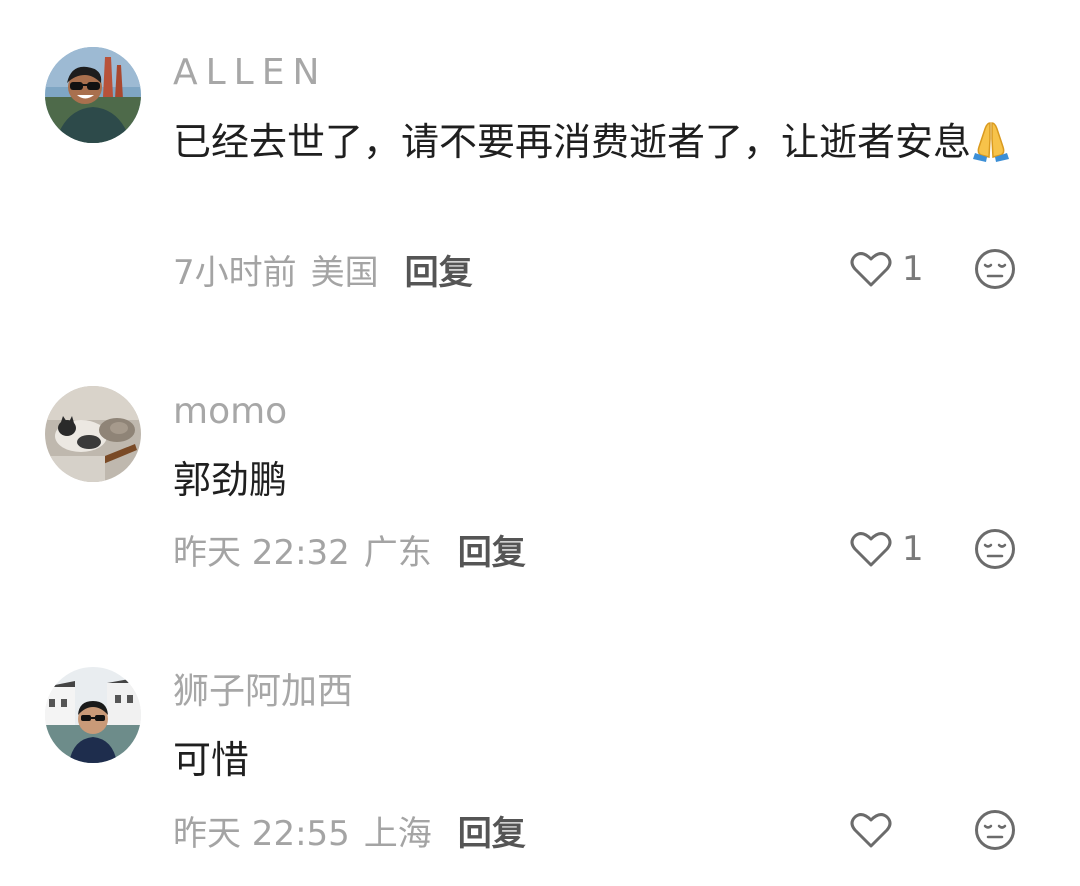 Image resolution: width=1080 pixels, height=886 pixels. I want to click on comment-meta: 昨天 22:55 上海 回复, so click(349, 830).